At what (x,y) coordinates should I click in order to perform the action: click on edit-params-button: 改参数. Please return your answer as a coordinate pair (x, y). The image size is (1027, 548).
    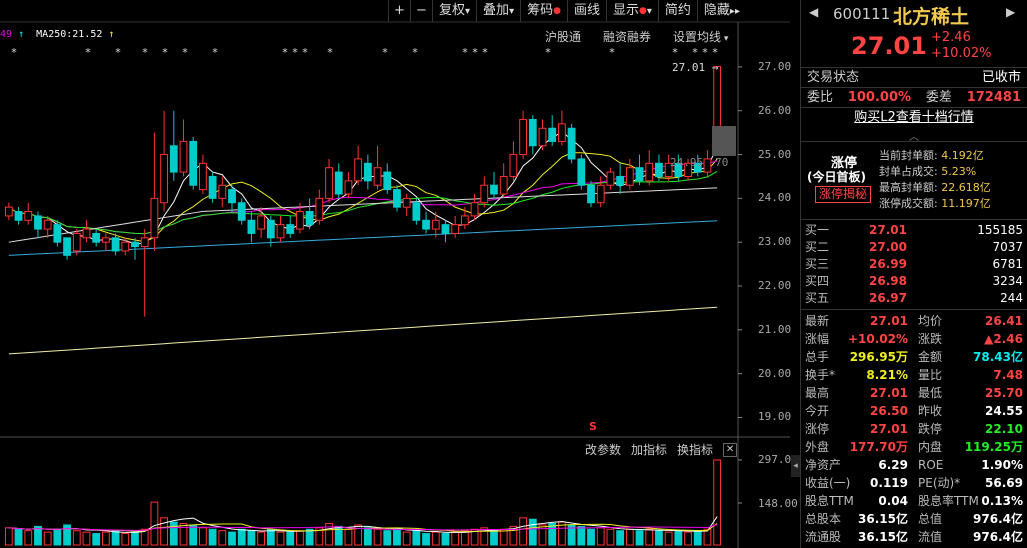
    Looking at the image, I should click on (603, 449).